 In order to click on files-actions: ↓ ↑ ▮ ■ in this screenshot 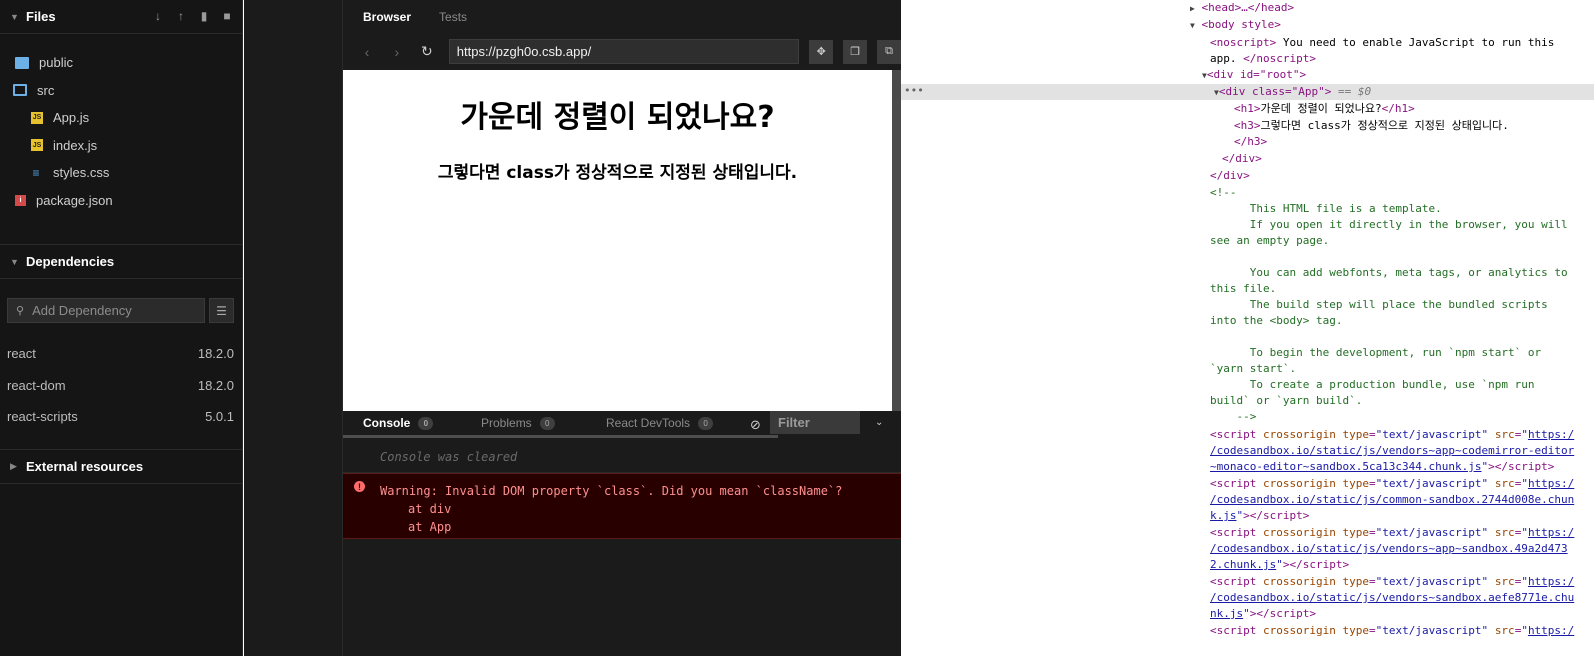, I will do `click(192, 16)`.